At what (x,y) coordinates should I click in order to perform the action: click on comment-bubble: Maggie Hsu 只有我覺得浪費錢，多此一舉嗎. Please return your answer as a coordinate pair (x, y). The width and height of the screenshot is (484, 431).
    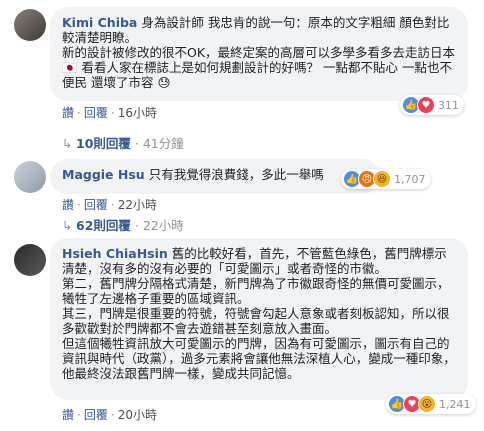
    Looking at the image, I should click on (215, 176).